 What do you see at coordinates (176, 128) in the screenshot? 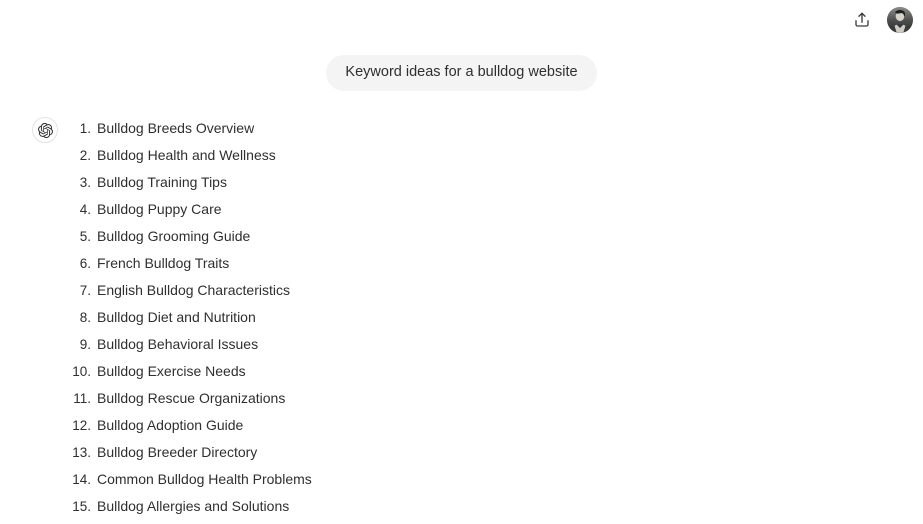
I see `list-item-label: Bulldog Breeds Overview` at bounding box center [176, 128].